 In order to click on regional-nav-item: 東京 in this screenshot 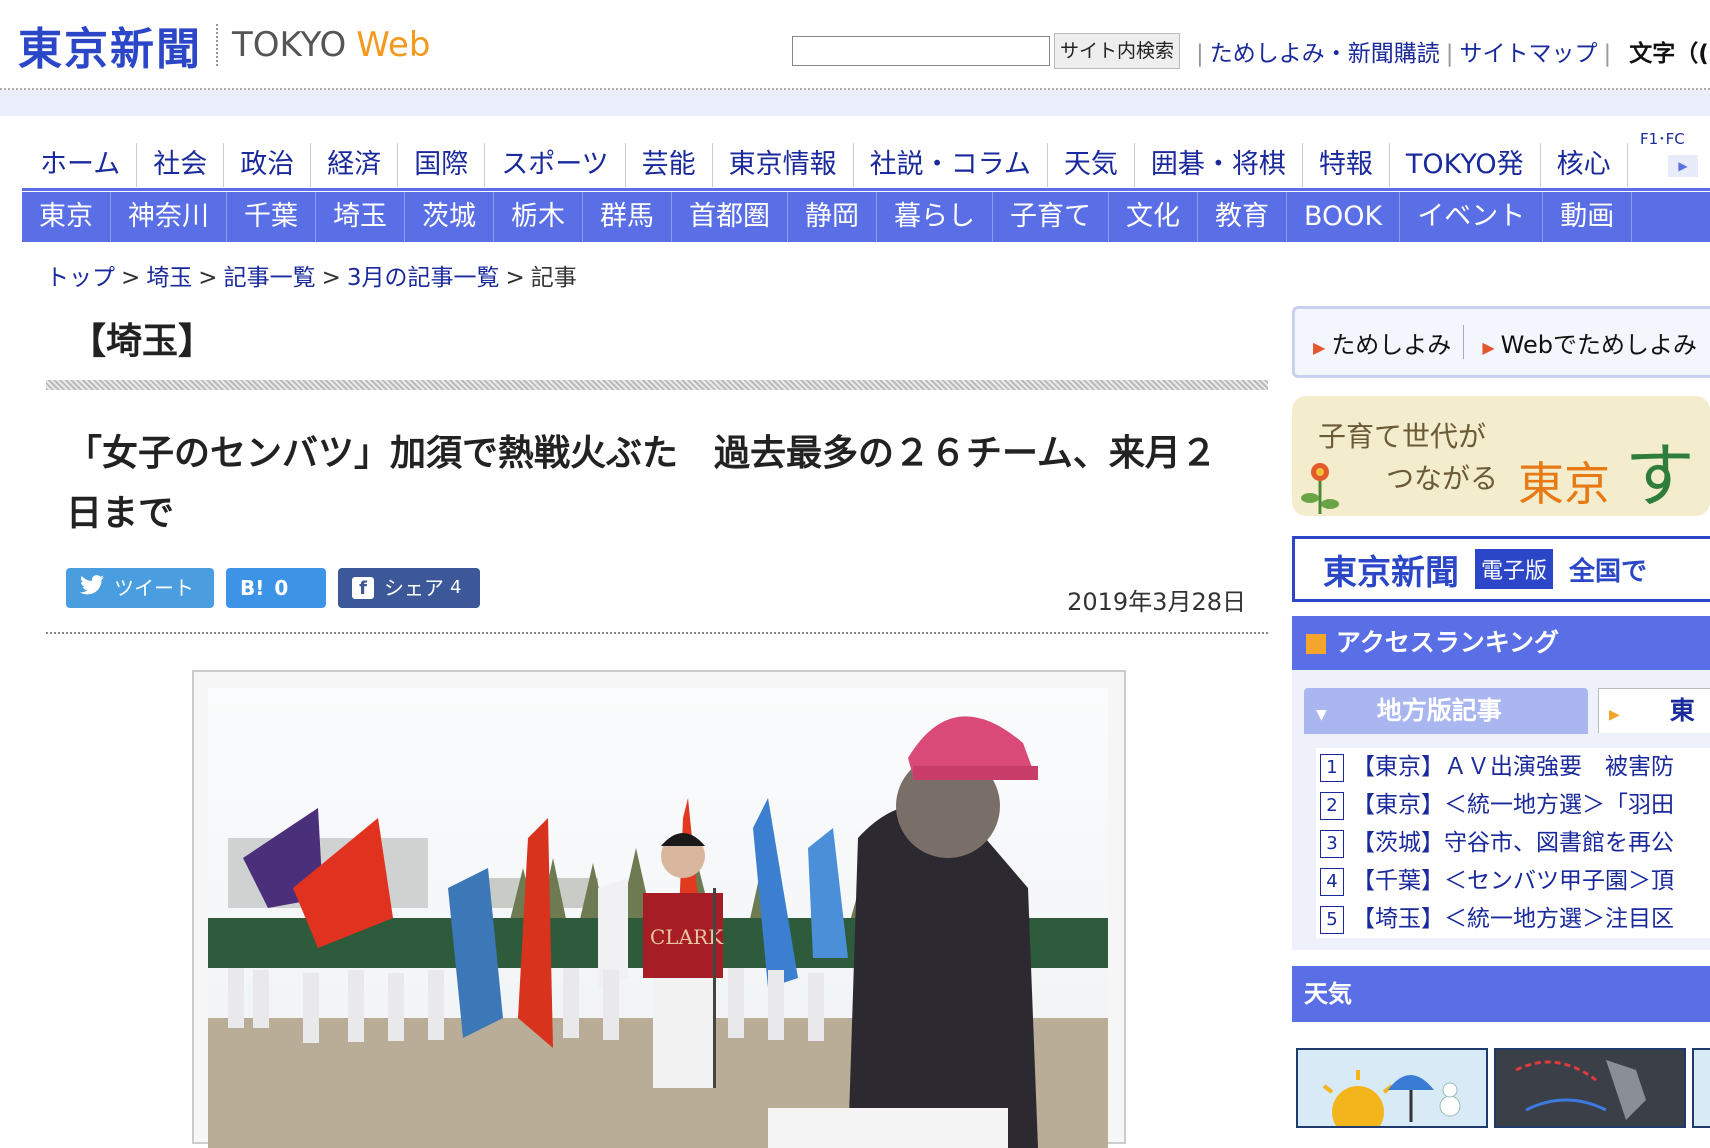, I will do `click(66, 217)`.